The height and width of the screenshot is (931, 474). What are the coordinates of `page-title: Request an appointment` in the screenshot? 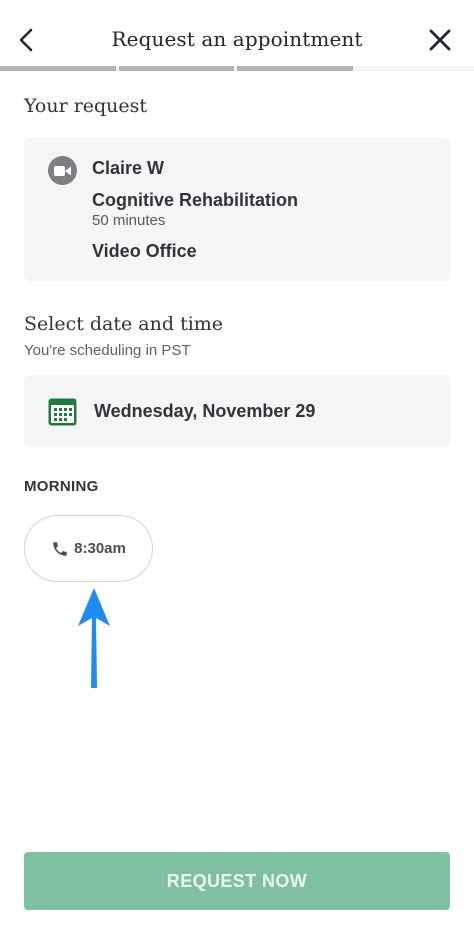 It's located at (237, 39).